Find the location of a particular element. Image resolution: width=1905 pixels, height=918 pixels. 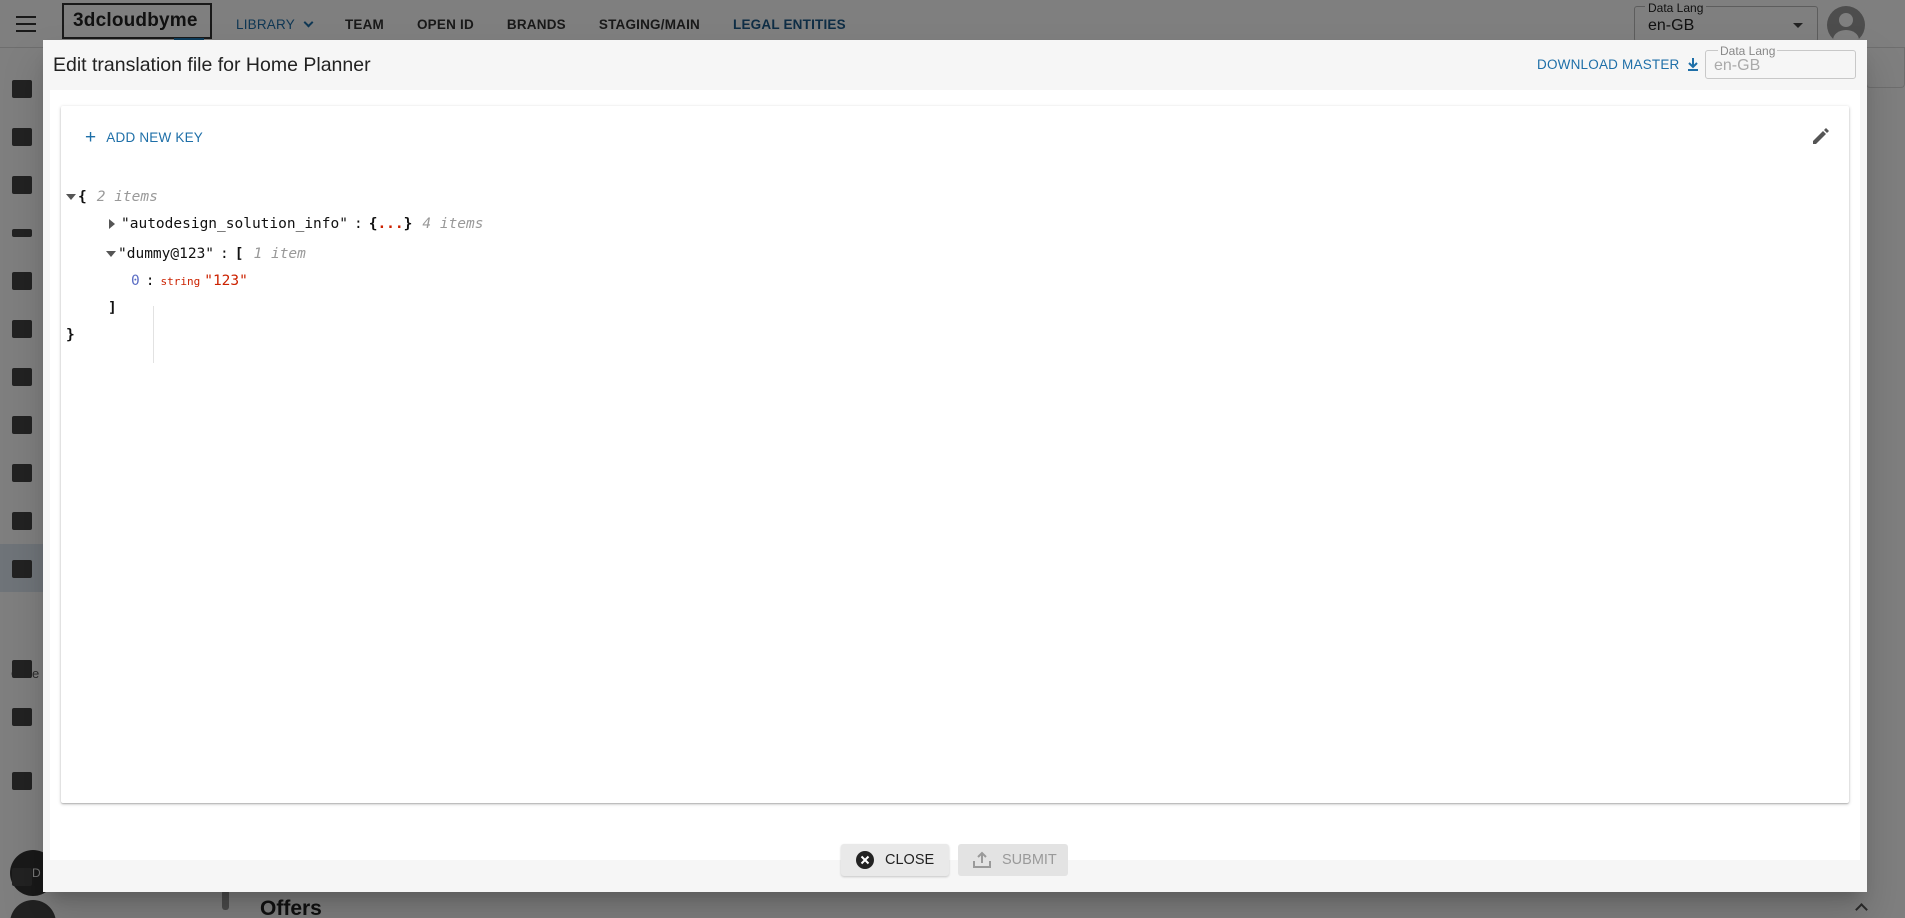

upload-icon is located at coordinates (982, 859).